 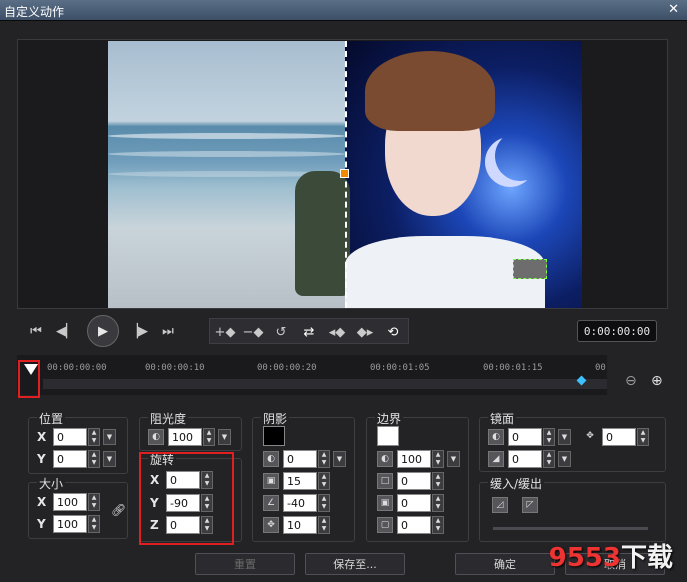 What do you see at coordinates (513, 368) in the screenshot?
I see `timeline-tick: 00:00:01:15` at bounding box center [513, 368].